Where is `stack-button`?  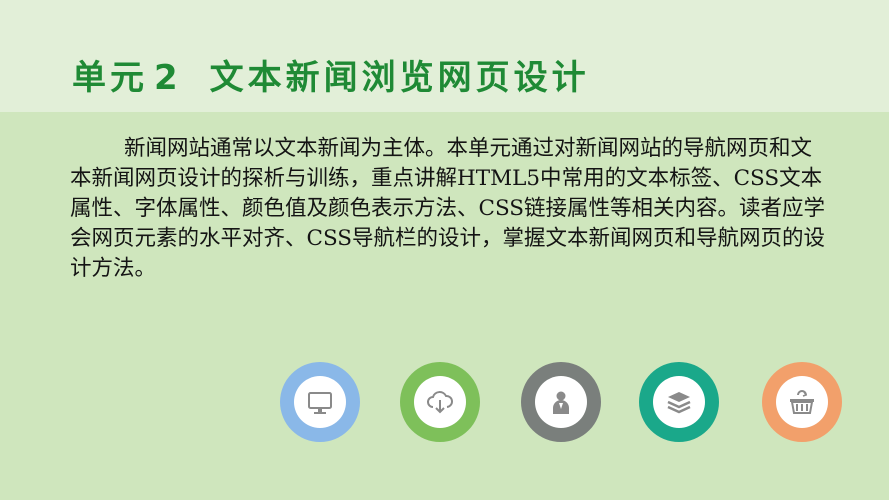 stack-button is located at coordinates (679, 402).